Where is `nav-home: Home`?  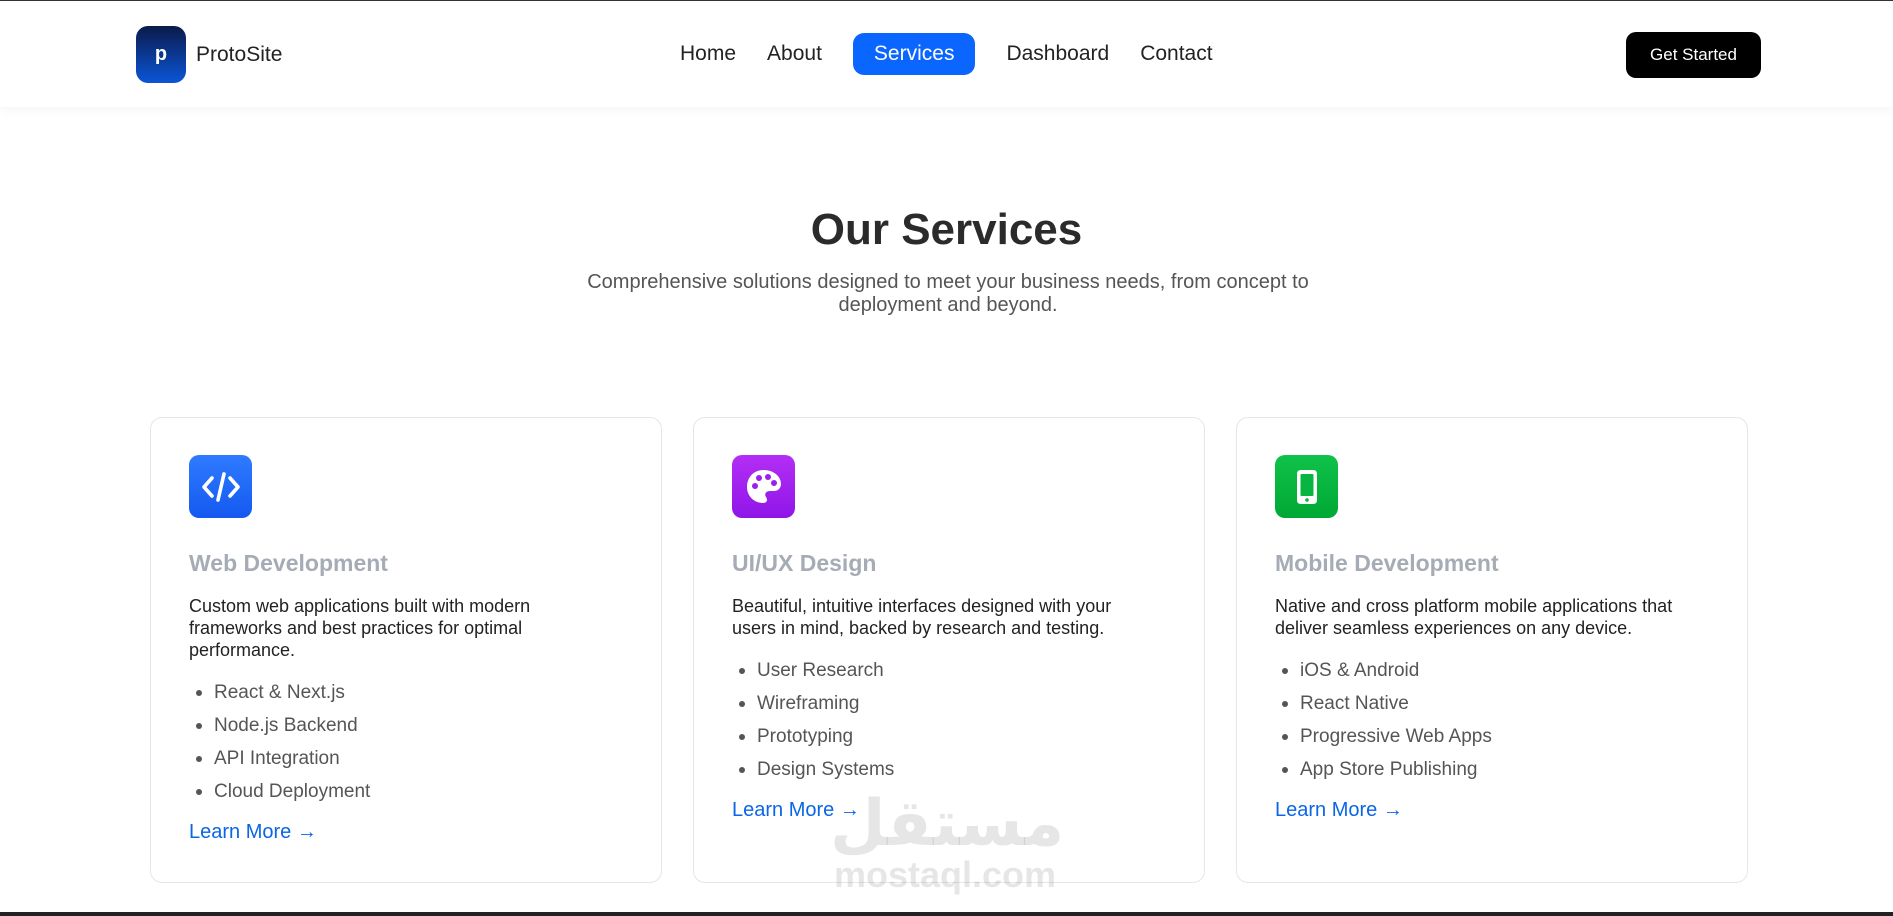 nav-home: Home is located at coordinates (708, 54).